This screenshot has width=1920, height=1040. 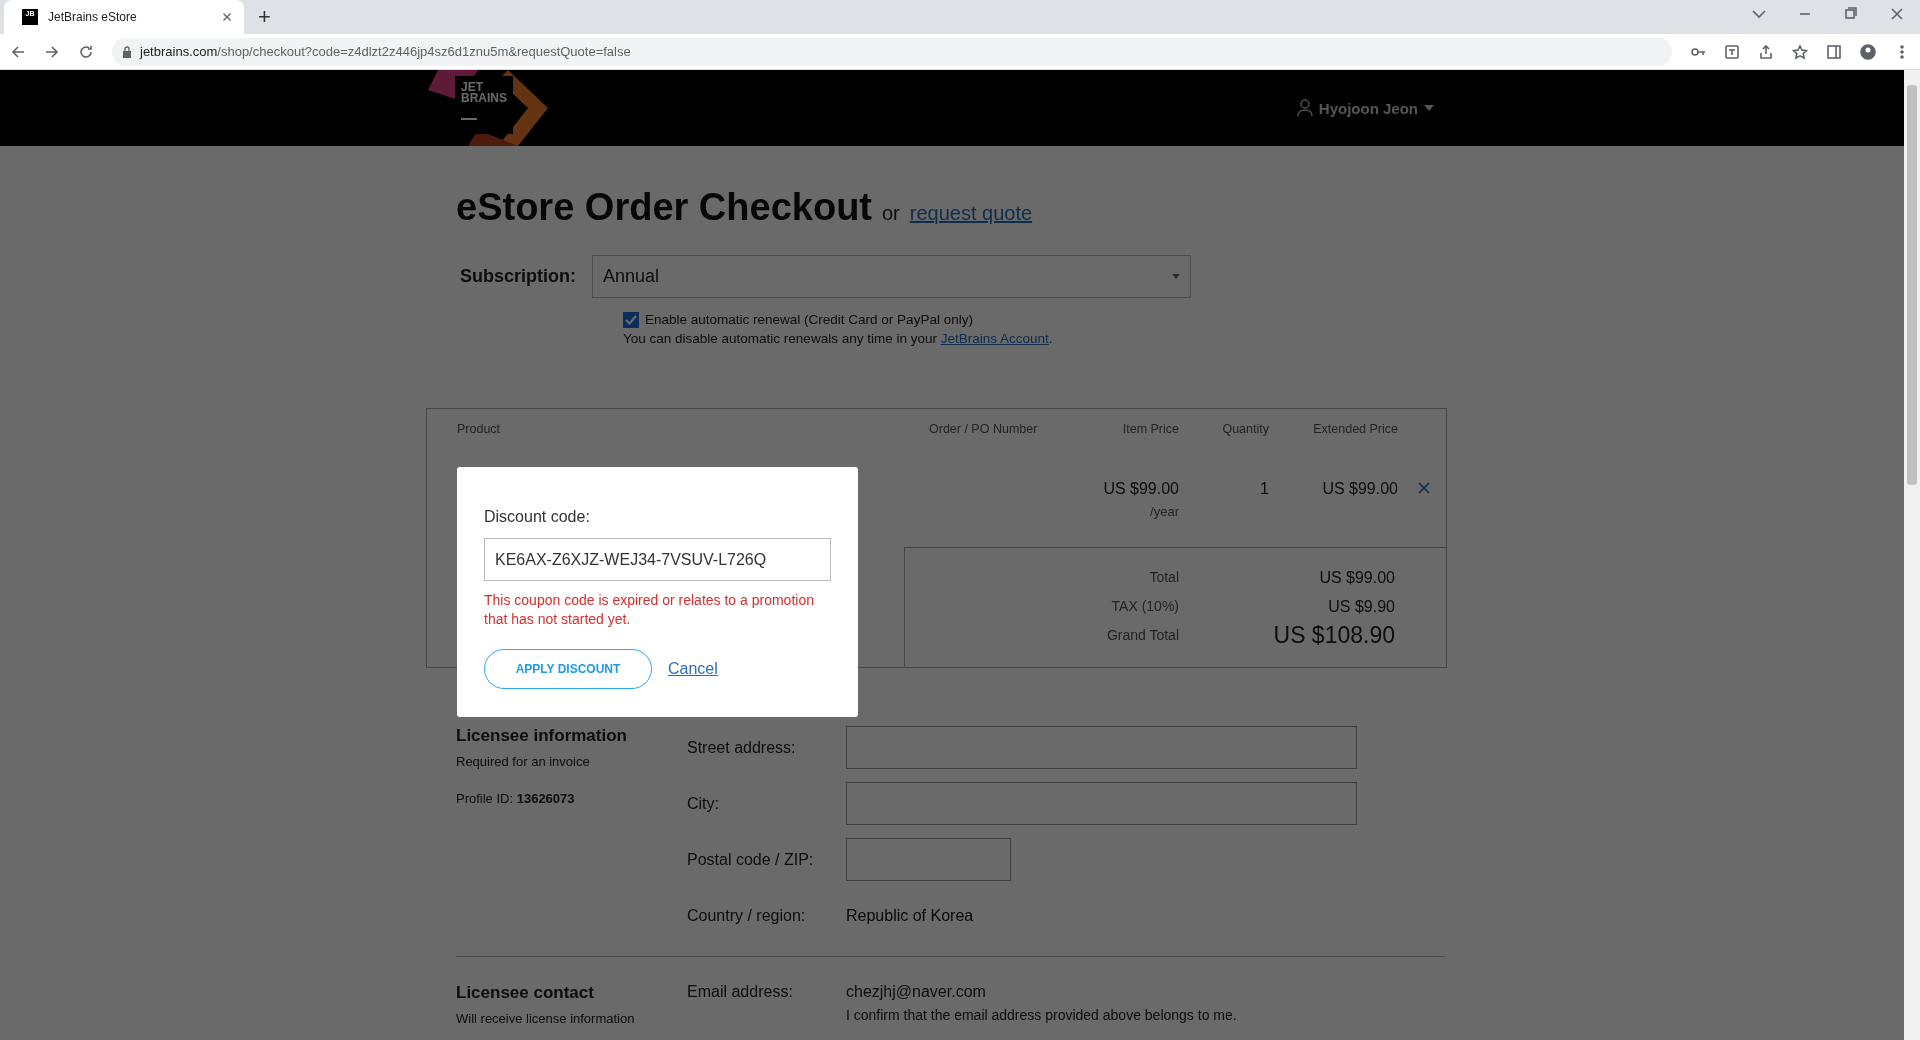 I want to click on reload-icon, so click(x=86, y=51).